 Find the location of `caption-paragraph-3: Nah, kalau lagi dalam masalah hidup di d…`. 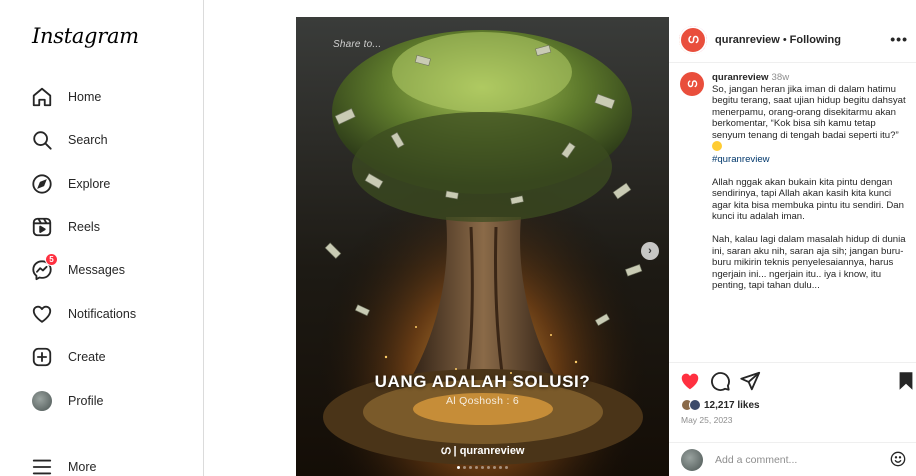

caption-paragraph-3: Nah, kalau lagi dalam masalah hidup di d… is located at coordinates (809, 262).